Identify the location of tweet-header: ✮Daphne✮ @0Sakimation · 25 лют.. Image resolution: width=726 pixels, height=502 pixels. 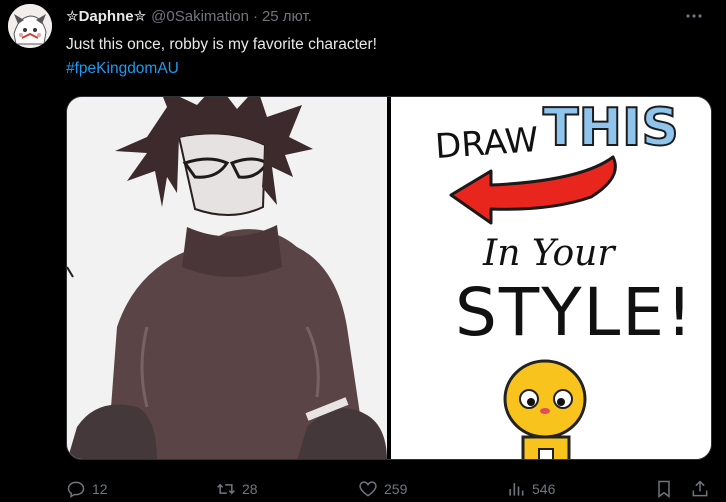
(189, 16).